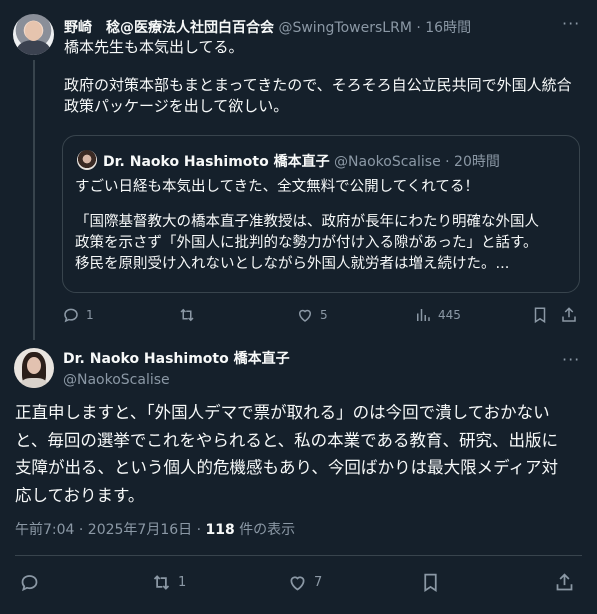 This screenshot has width=597, height=614. I want to click on divider, so click(298, 555).